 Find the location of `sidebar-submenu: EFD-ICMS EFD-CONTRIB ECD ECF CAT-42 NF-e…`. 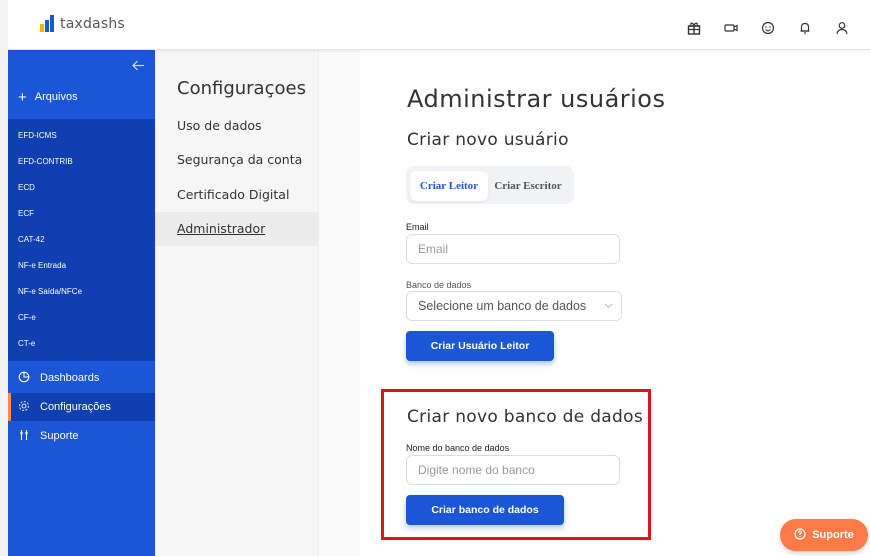

sidebar-submenu: EFD-ICMS EFD-CONTRIB ECD ECF CAT-42 NF-e… is located at coordinates (81, 240).